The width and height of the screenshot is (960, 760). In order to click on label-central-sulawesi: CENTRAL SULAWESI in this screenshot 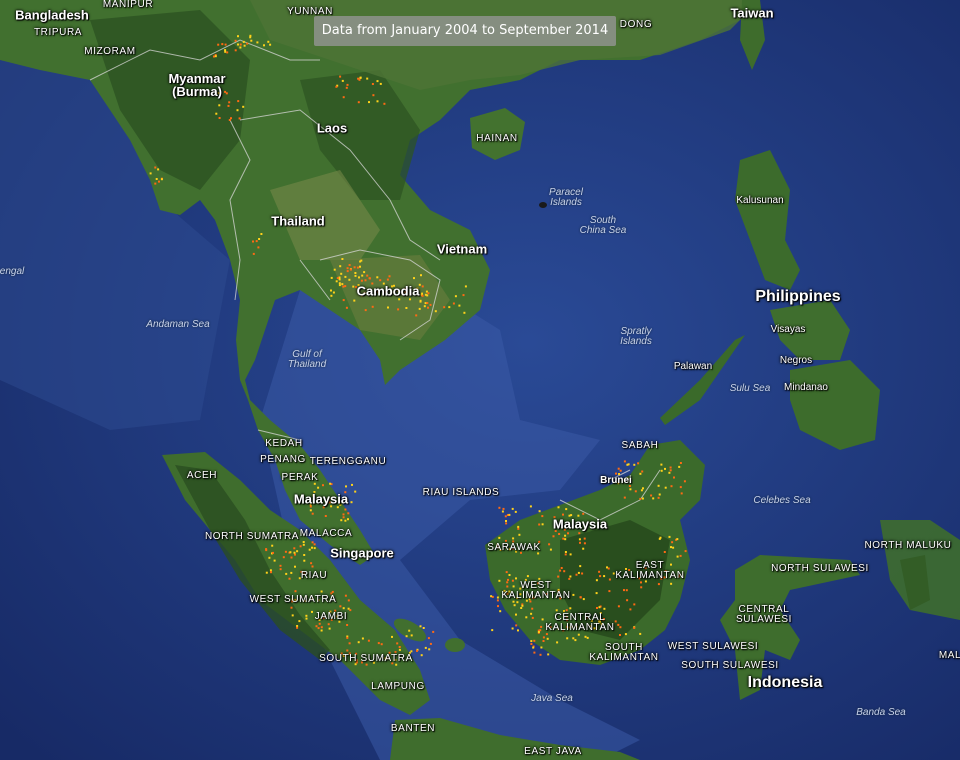, I will do `click(764, 614)`.